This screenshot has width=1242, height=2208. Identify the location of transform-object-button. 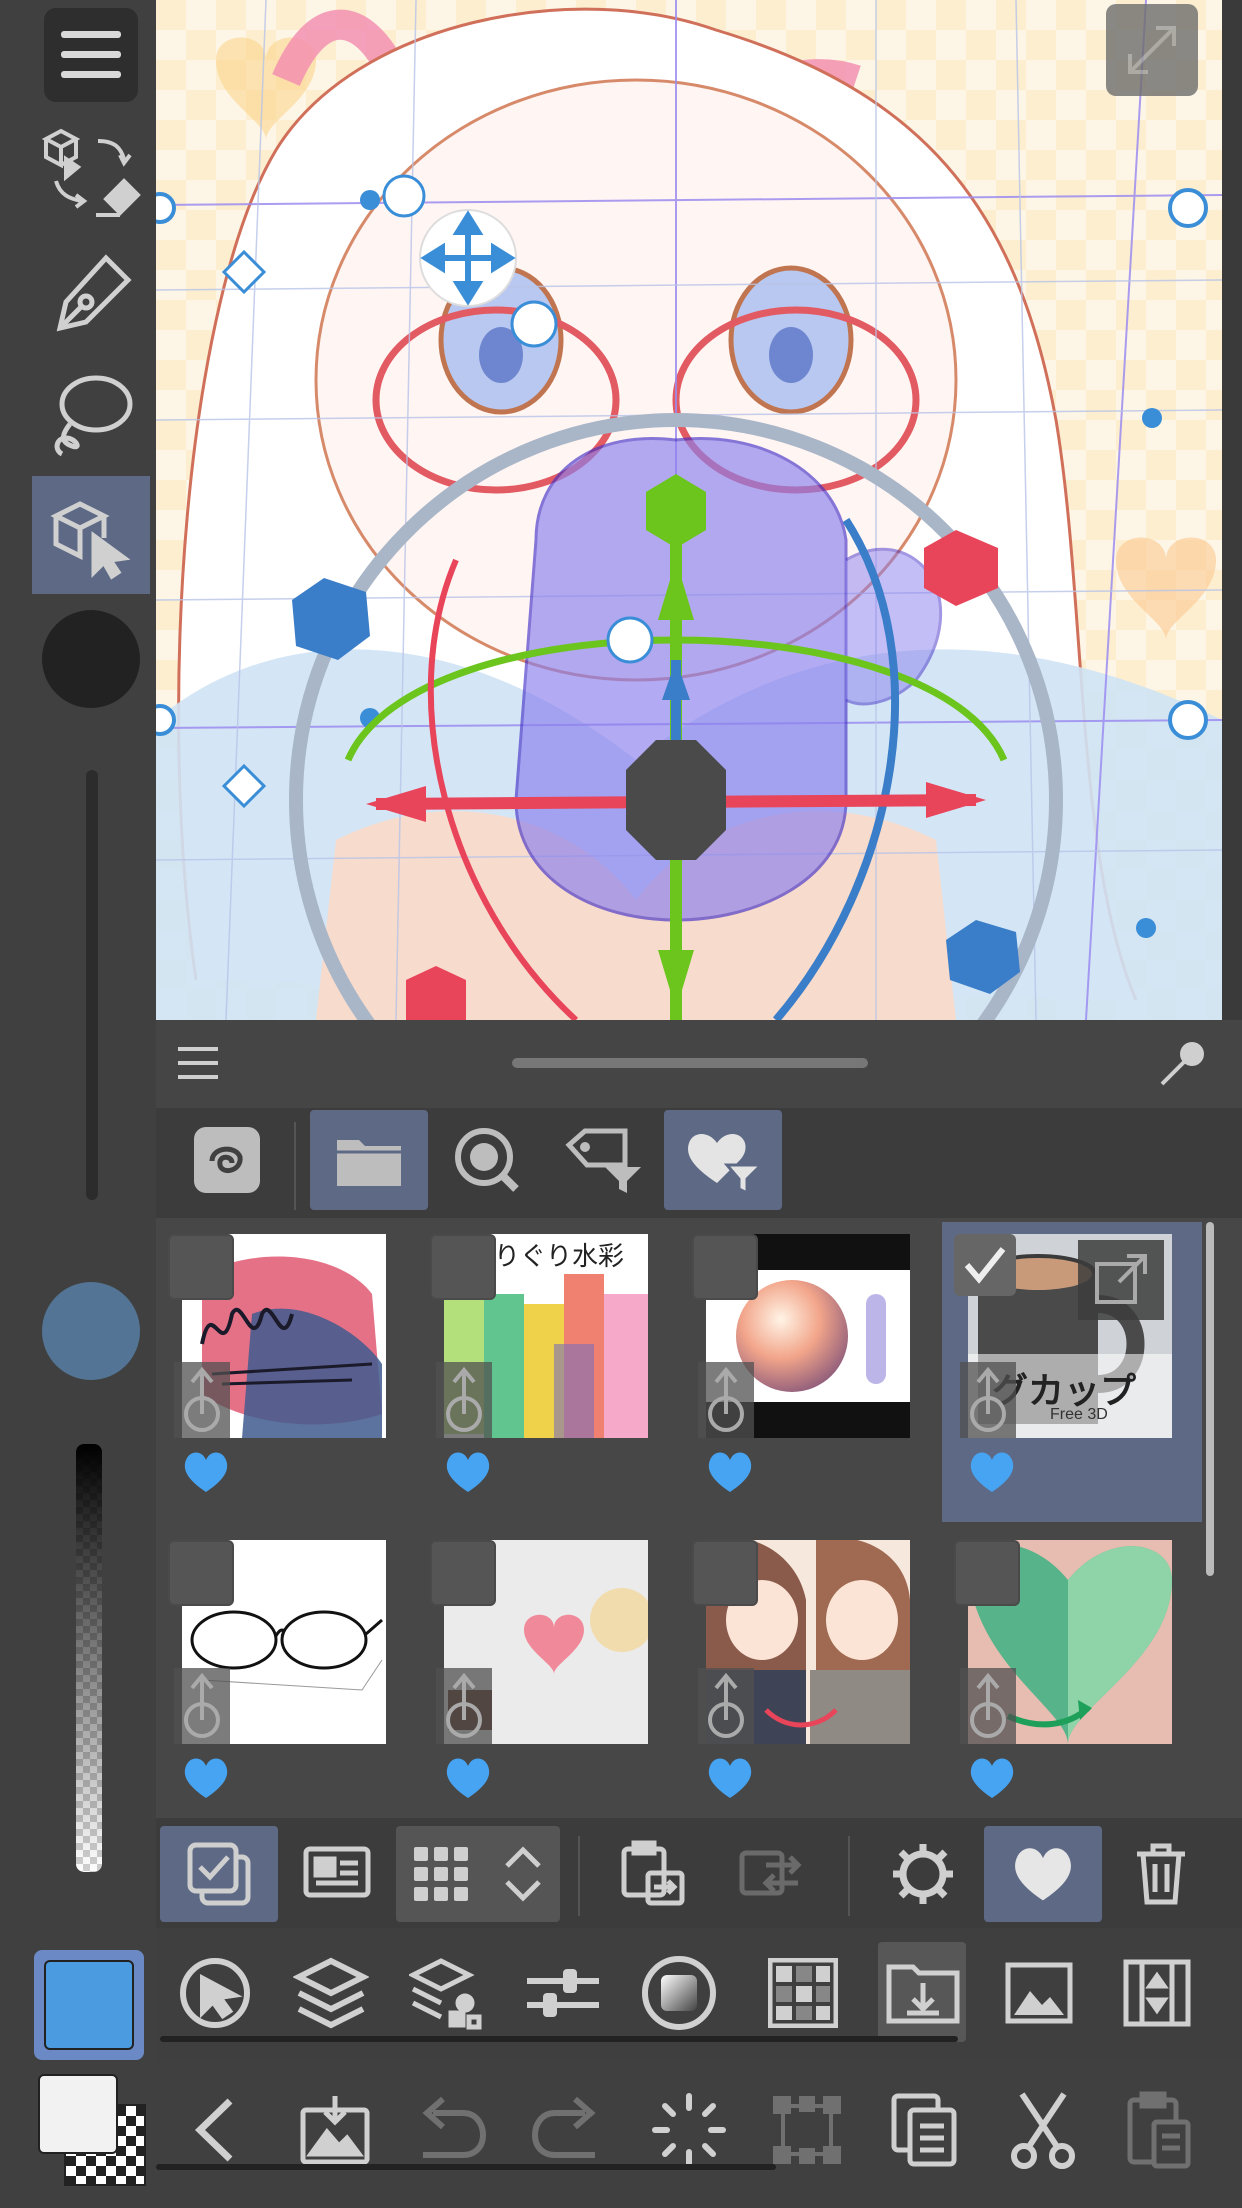
(91, 174).